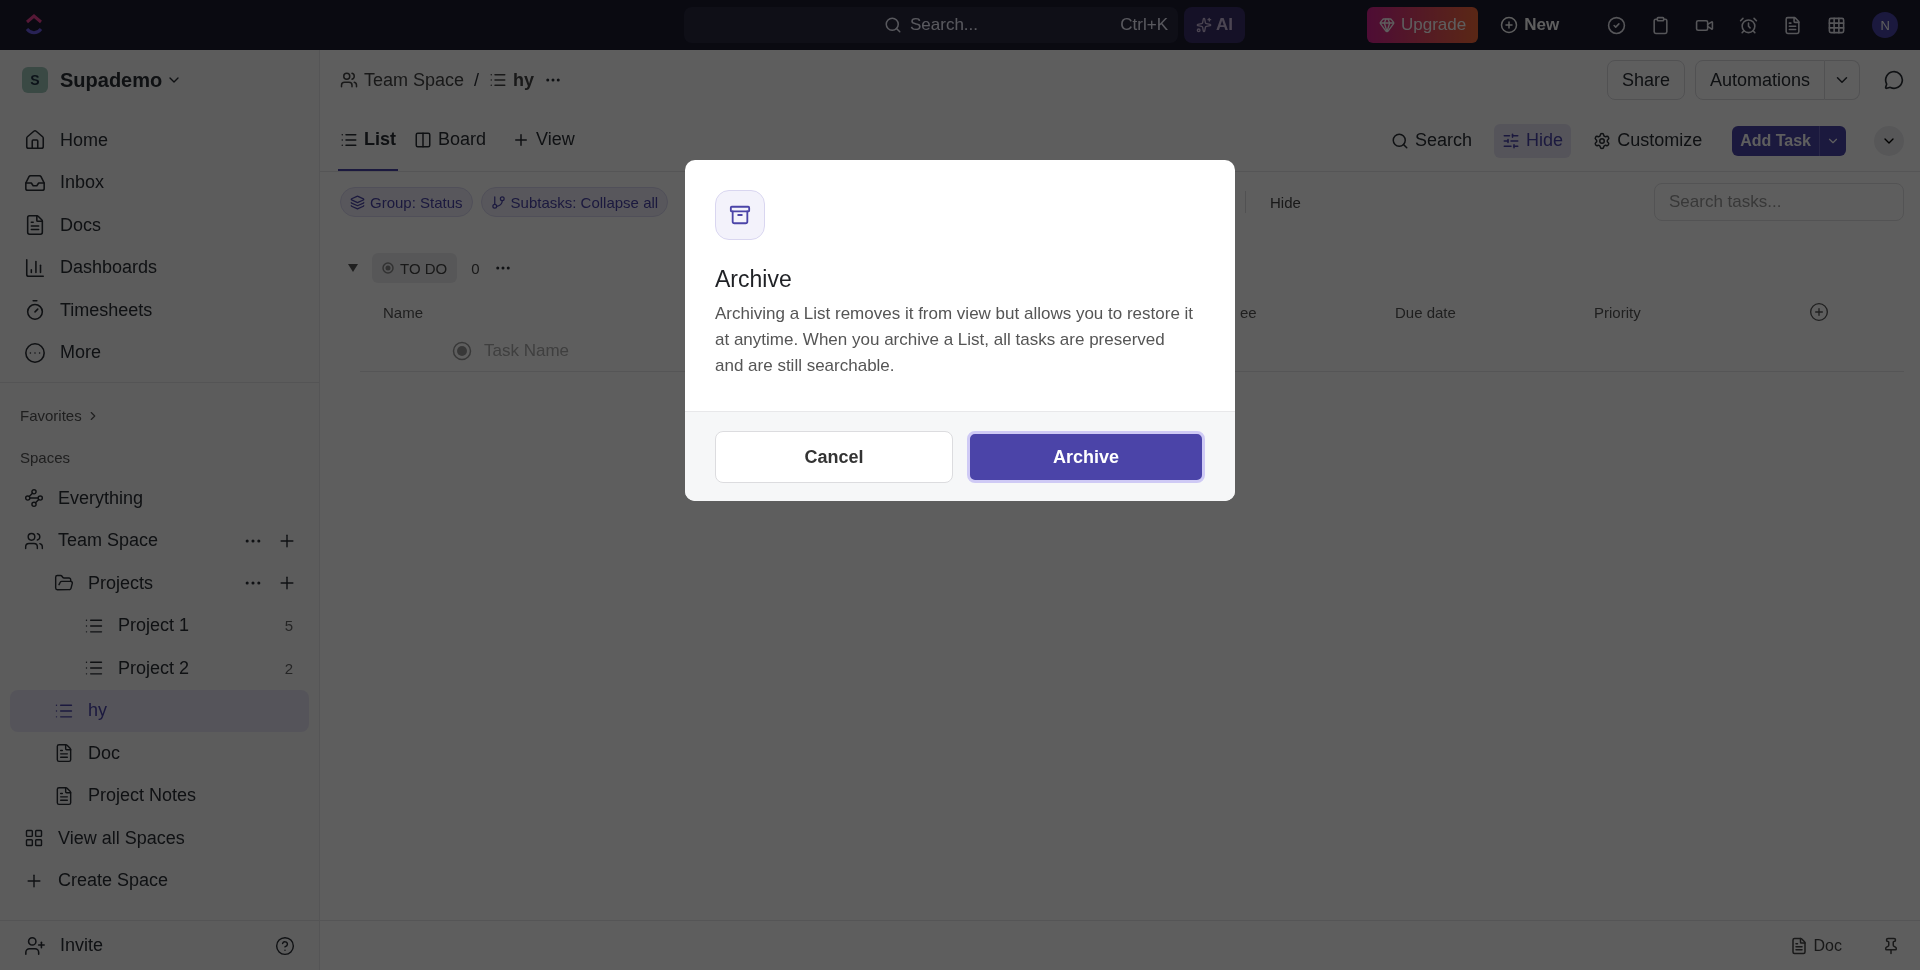 This screenshot has width=1920, height=970. Describe the element at coordinates (353, 268) in the screenshot. I see `collapse-caret-icon` at that location.